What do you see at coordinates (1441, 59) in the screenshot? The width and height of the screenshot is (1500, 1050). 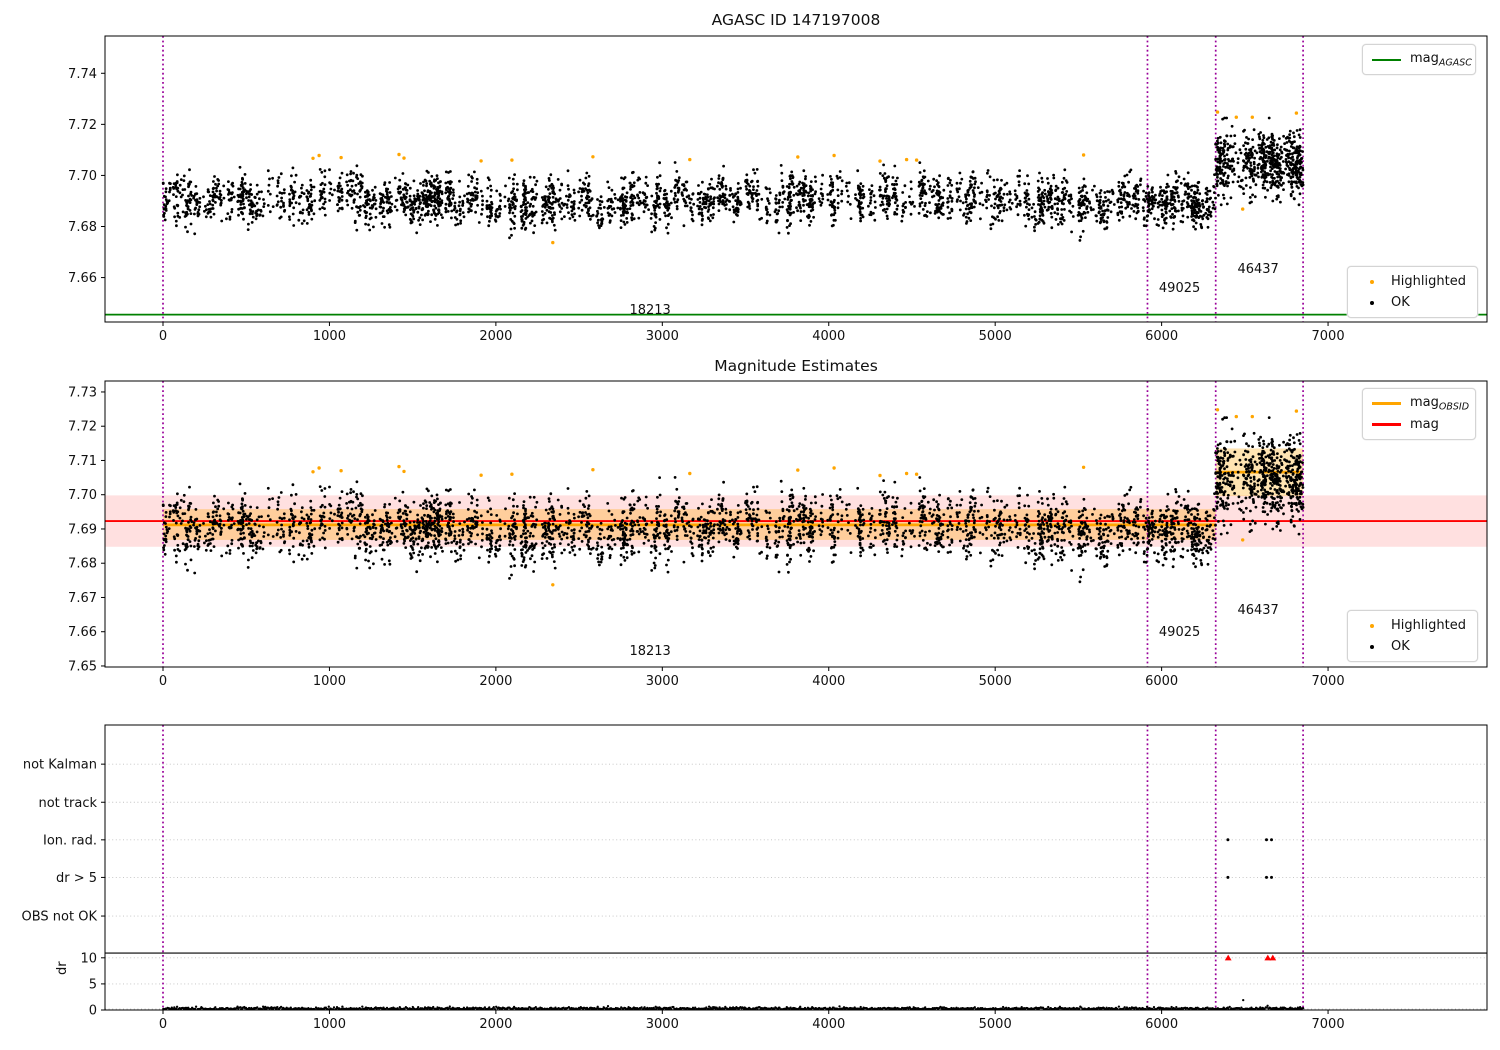 I see `legend-label-mag-agasc: magAGASC` at bounding box center [1441, 59].